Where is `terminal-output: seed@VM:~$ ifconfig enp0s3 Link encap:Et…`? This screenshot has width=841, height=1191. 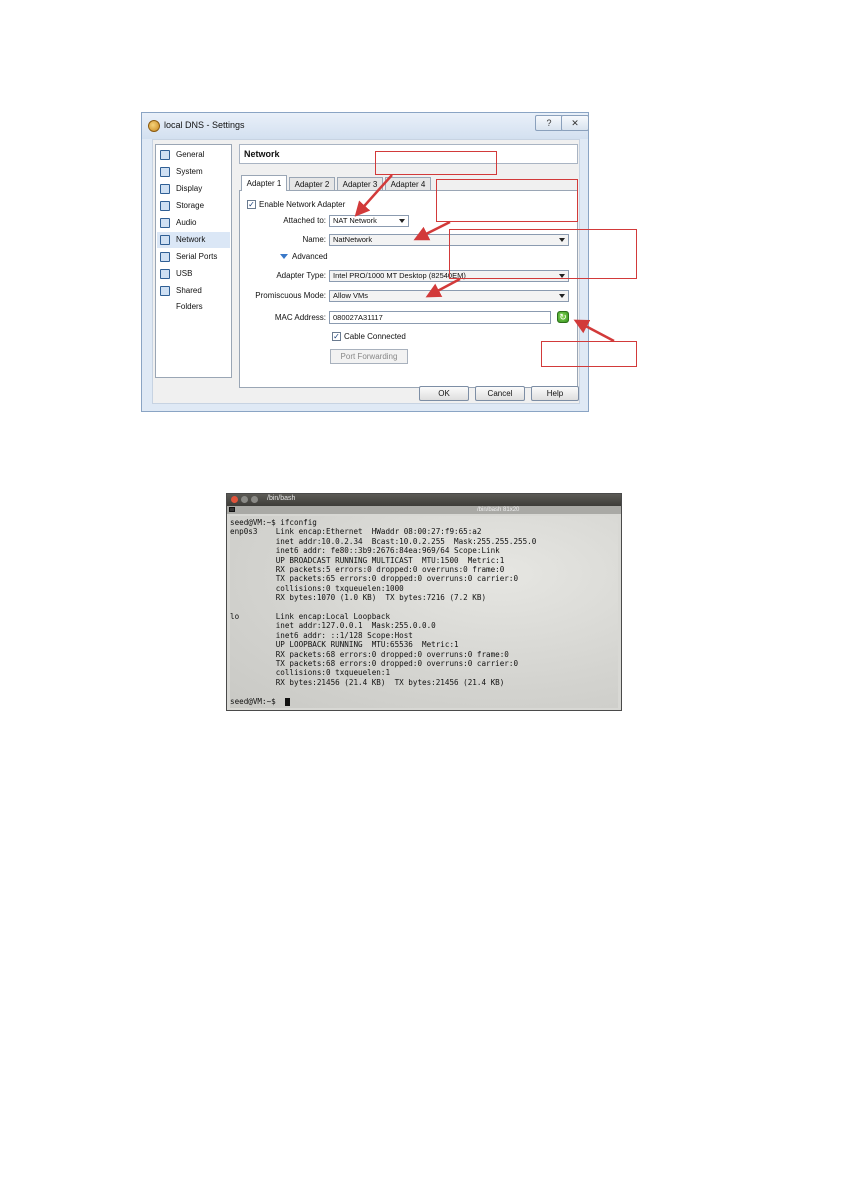 terminal-output: seed@VM:~$ ifconfig enp0s3 Link encap:Et… is located at coordinates (424, 612).